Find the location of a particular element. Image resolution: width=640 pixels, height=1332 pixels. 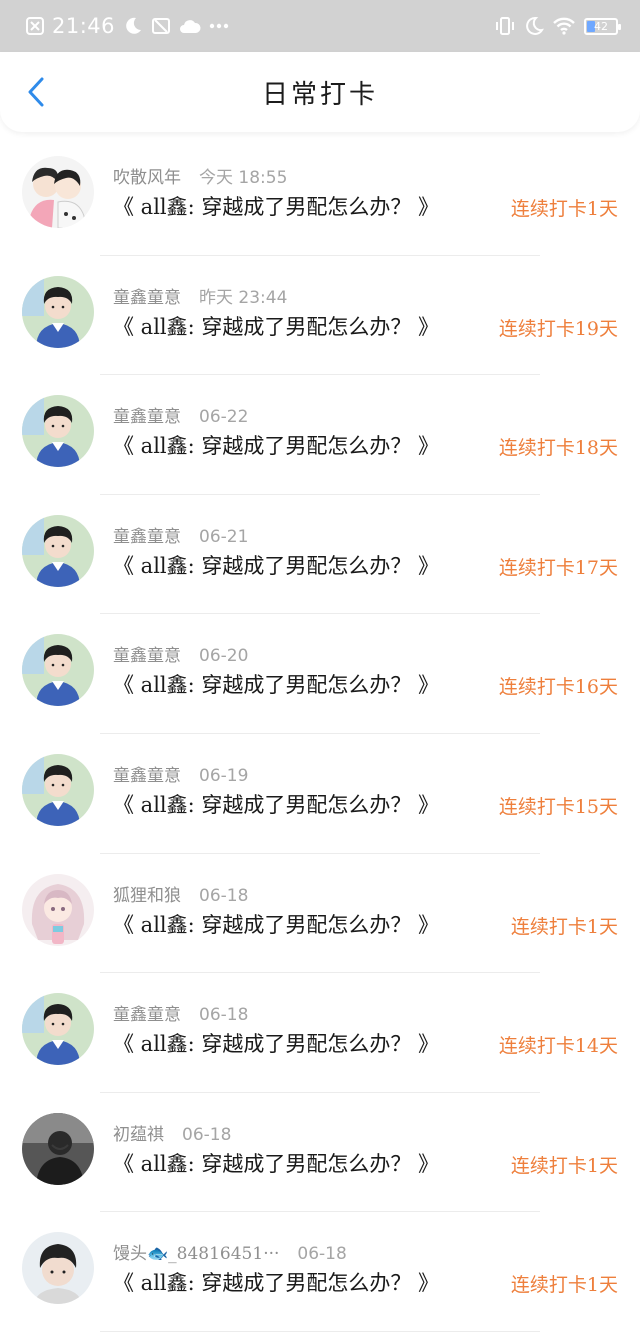

post-time: 06-20 is located at coordinates (224, 656).